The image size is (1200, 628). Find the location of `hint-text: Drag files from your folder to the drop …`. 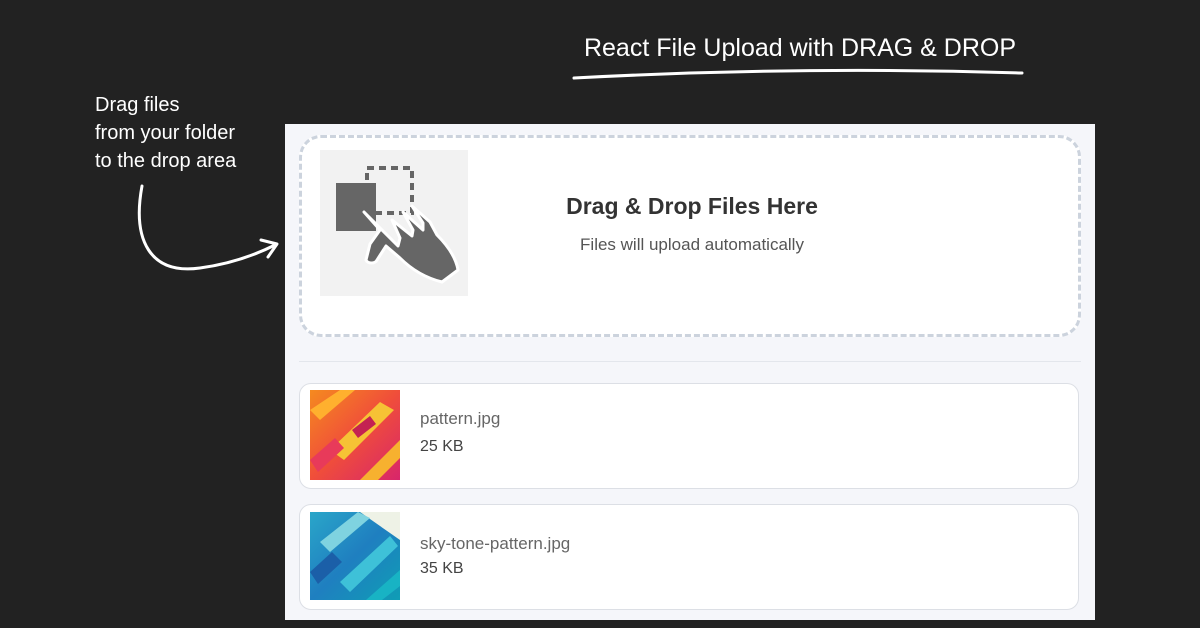

hint-text: Drag files from your folder to the drop … is located at coordinates (195, 133).